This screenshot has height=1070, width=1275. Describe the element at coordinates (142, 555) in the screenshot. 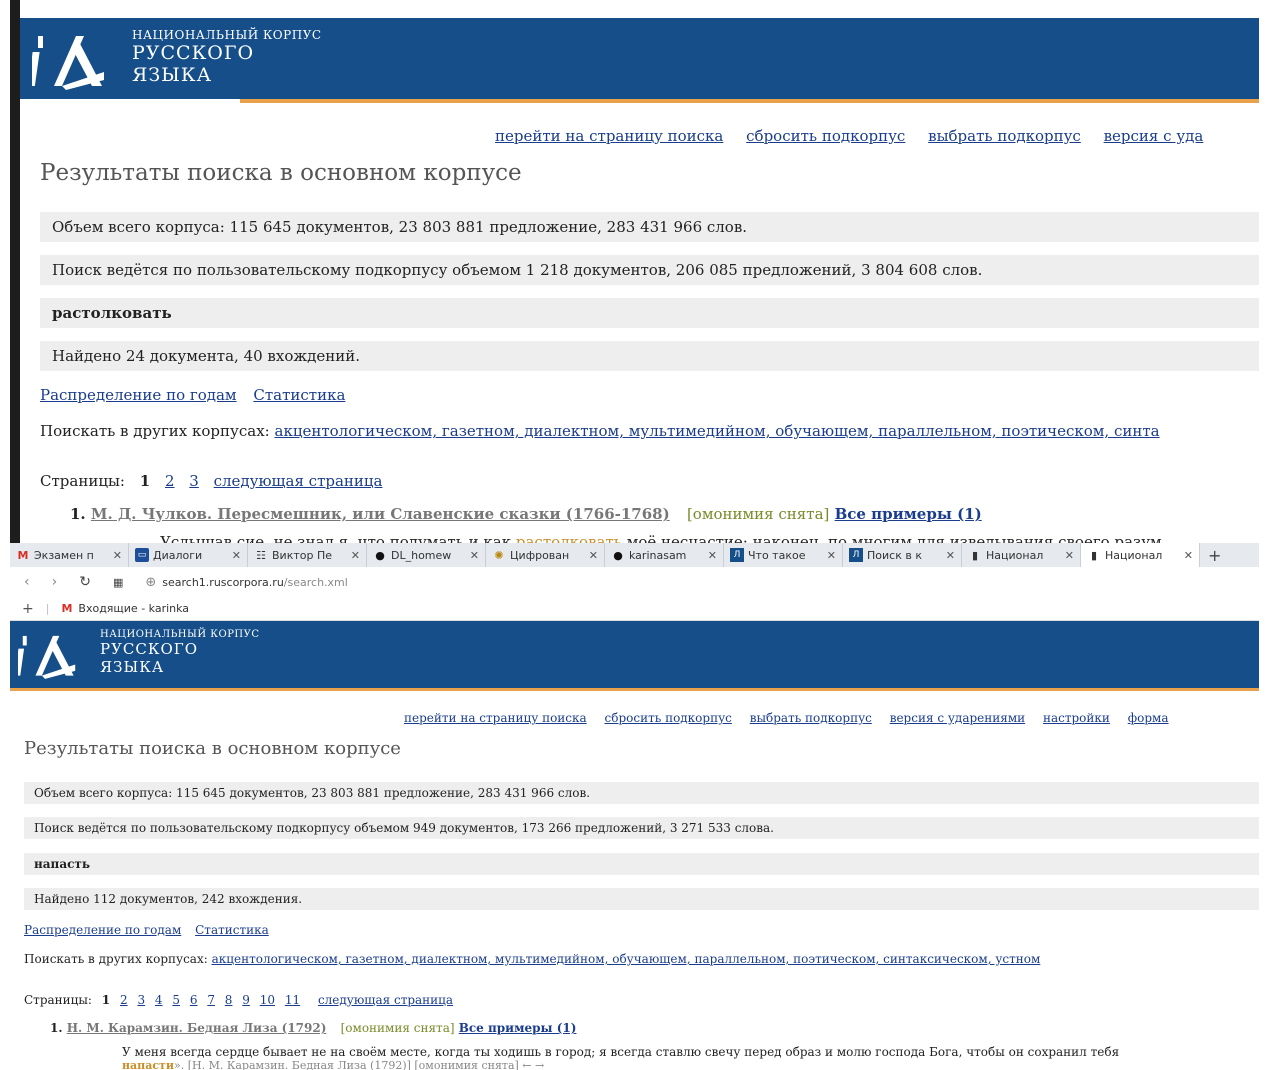

I see `chat-icon: ▭` at that location.